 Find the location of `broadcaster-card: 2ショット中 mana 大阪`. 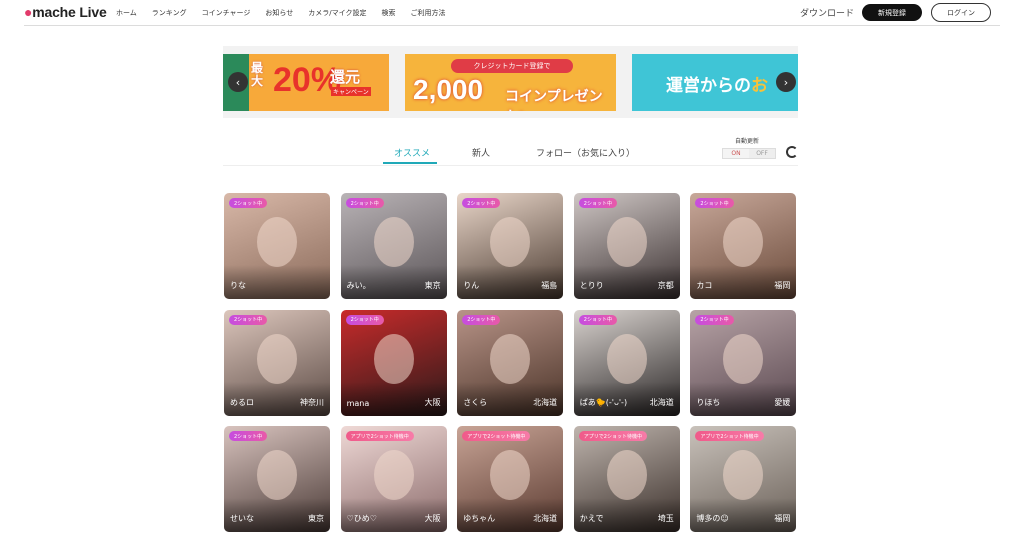

broadcaster-card: 2ショット中 mana 大阪 is located at coordinates (393, 362).